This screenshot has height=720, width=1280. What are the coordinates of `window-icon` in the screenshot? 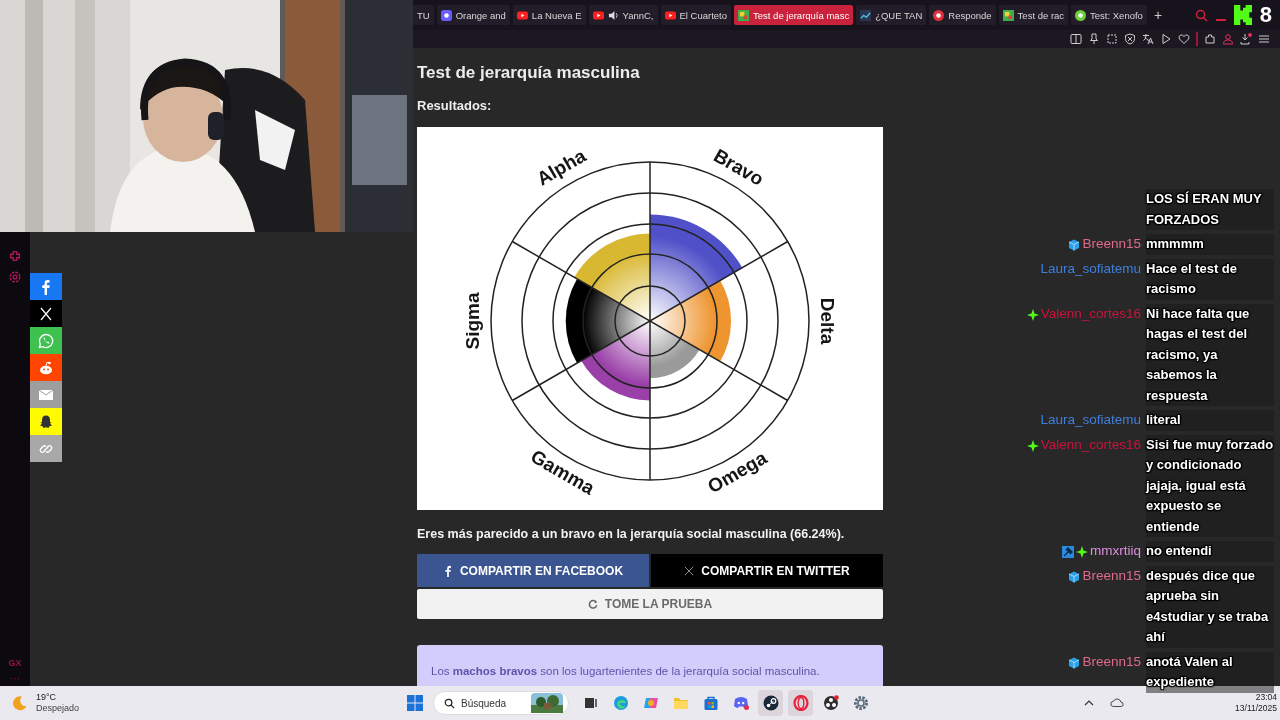 It's located at (590, 703).